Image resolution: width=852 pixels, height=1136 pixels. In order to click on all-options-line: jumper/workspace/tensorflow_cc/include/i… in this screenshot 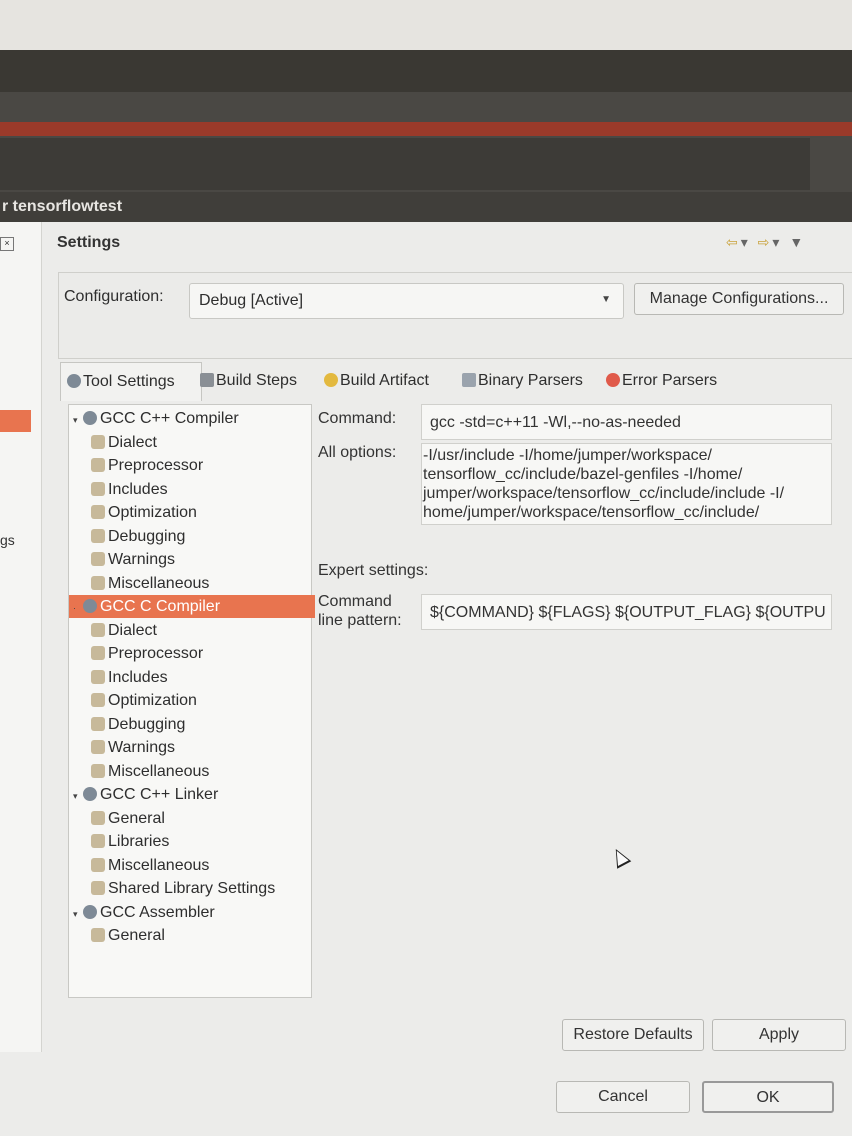, I will do `click(604, 493)`.